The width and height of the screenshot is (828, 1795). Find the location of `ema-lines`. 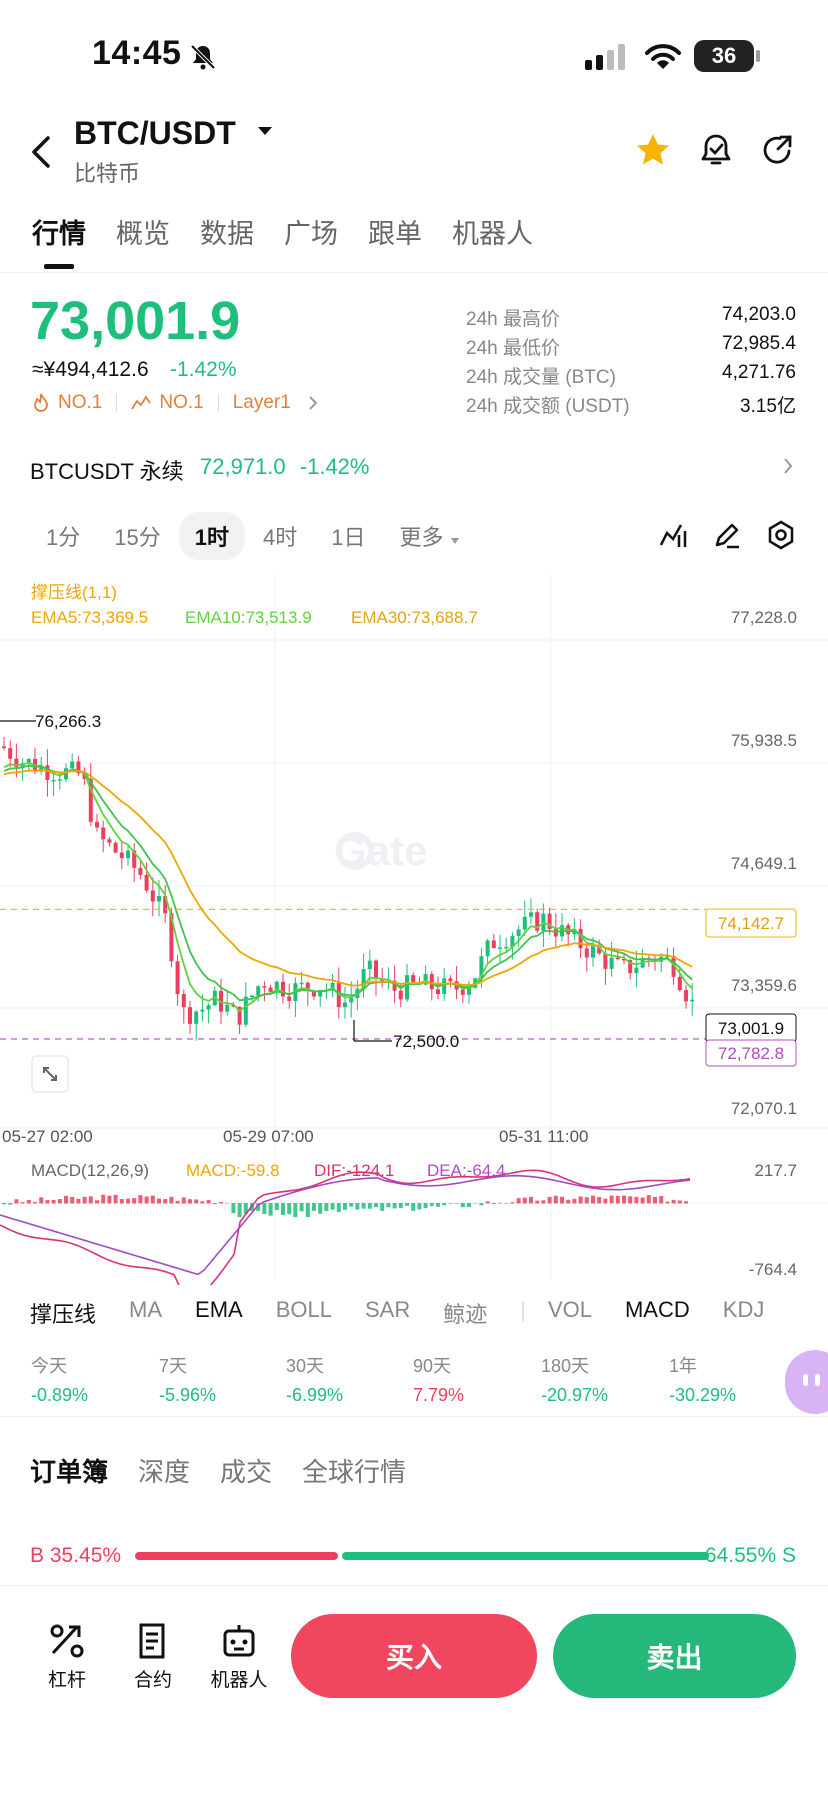

ema-lines is located at coordinates (348, 887).